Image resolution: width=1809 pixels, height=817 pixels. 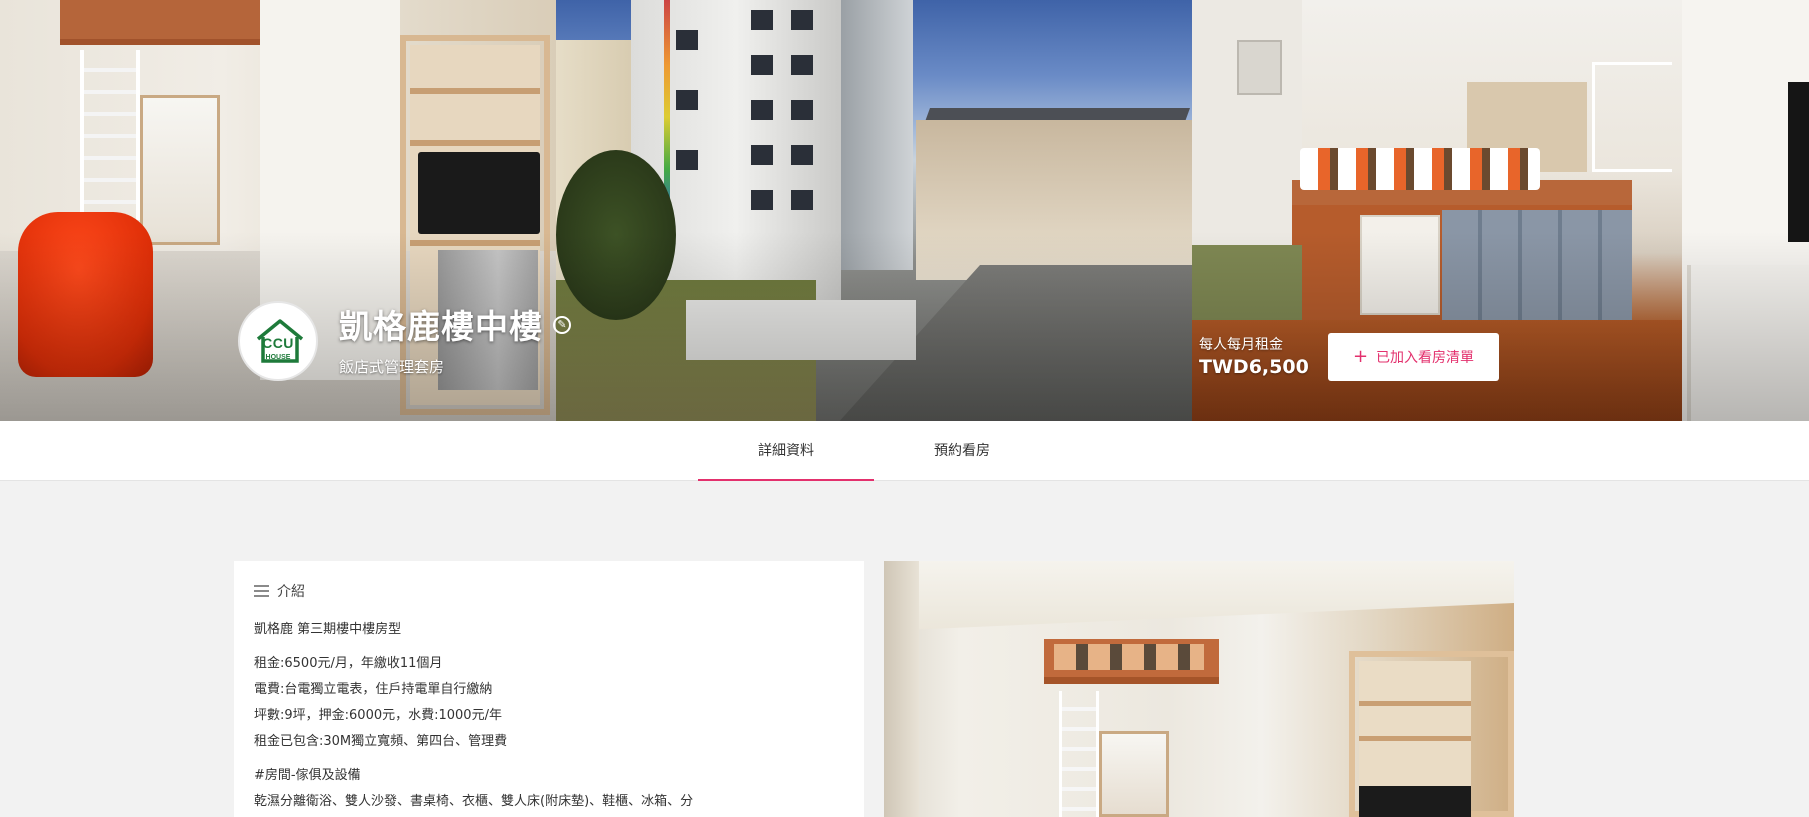 What do you see at coordinates (474, 801) in the screenshot?
I see `intro-line: 乾濕分離衛浴、雙人沙發、書桌椅、衣櫃、雙人床(附床墊)、鞋櫃、冰箱、分` at bounding box center [474, 801].